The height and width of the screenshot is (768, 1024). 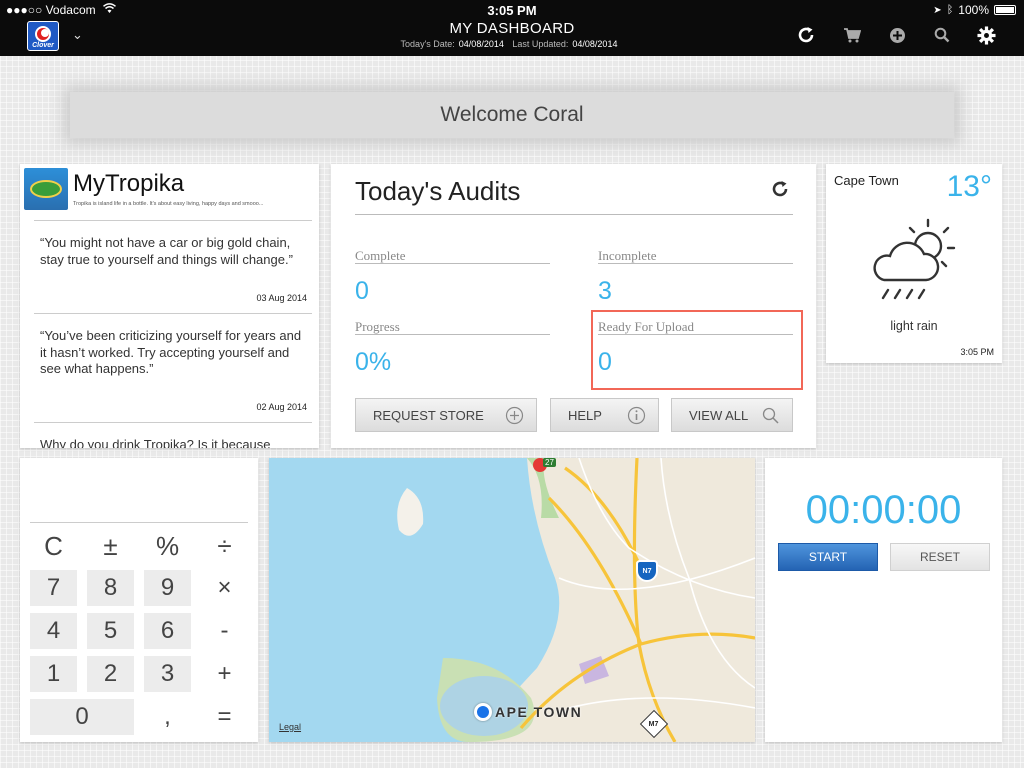 I want to click on calc-key-clear: C, so click(x=53, y=546).